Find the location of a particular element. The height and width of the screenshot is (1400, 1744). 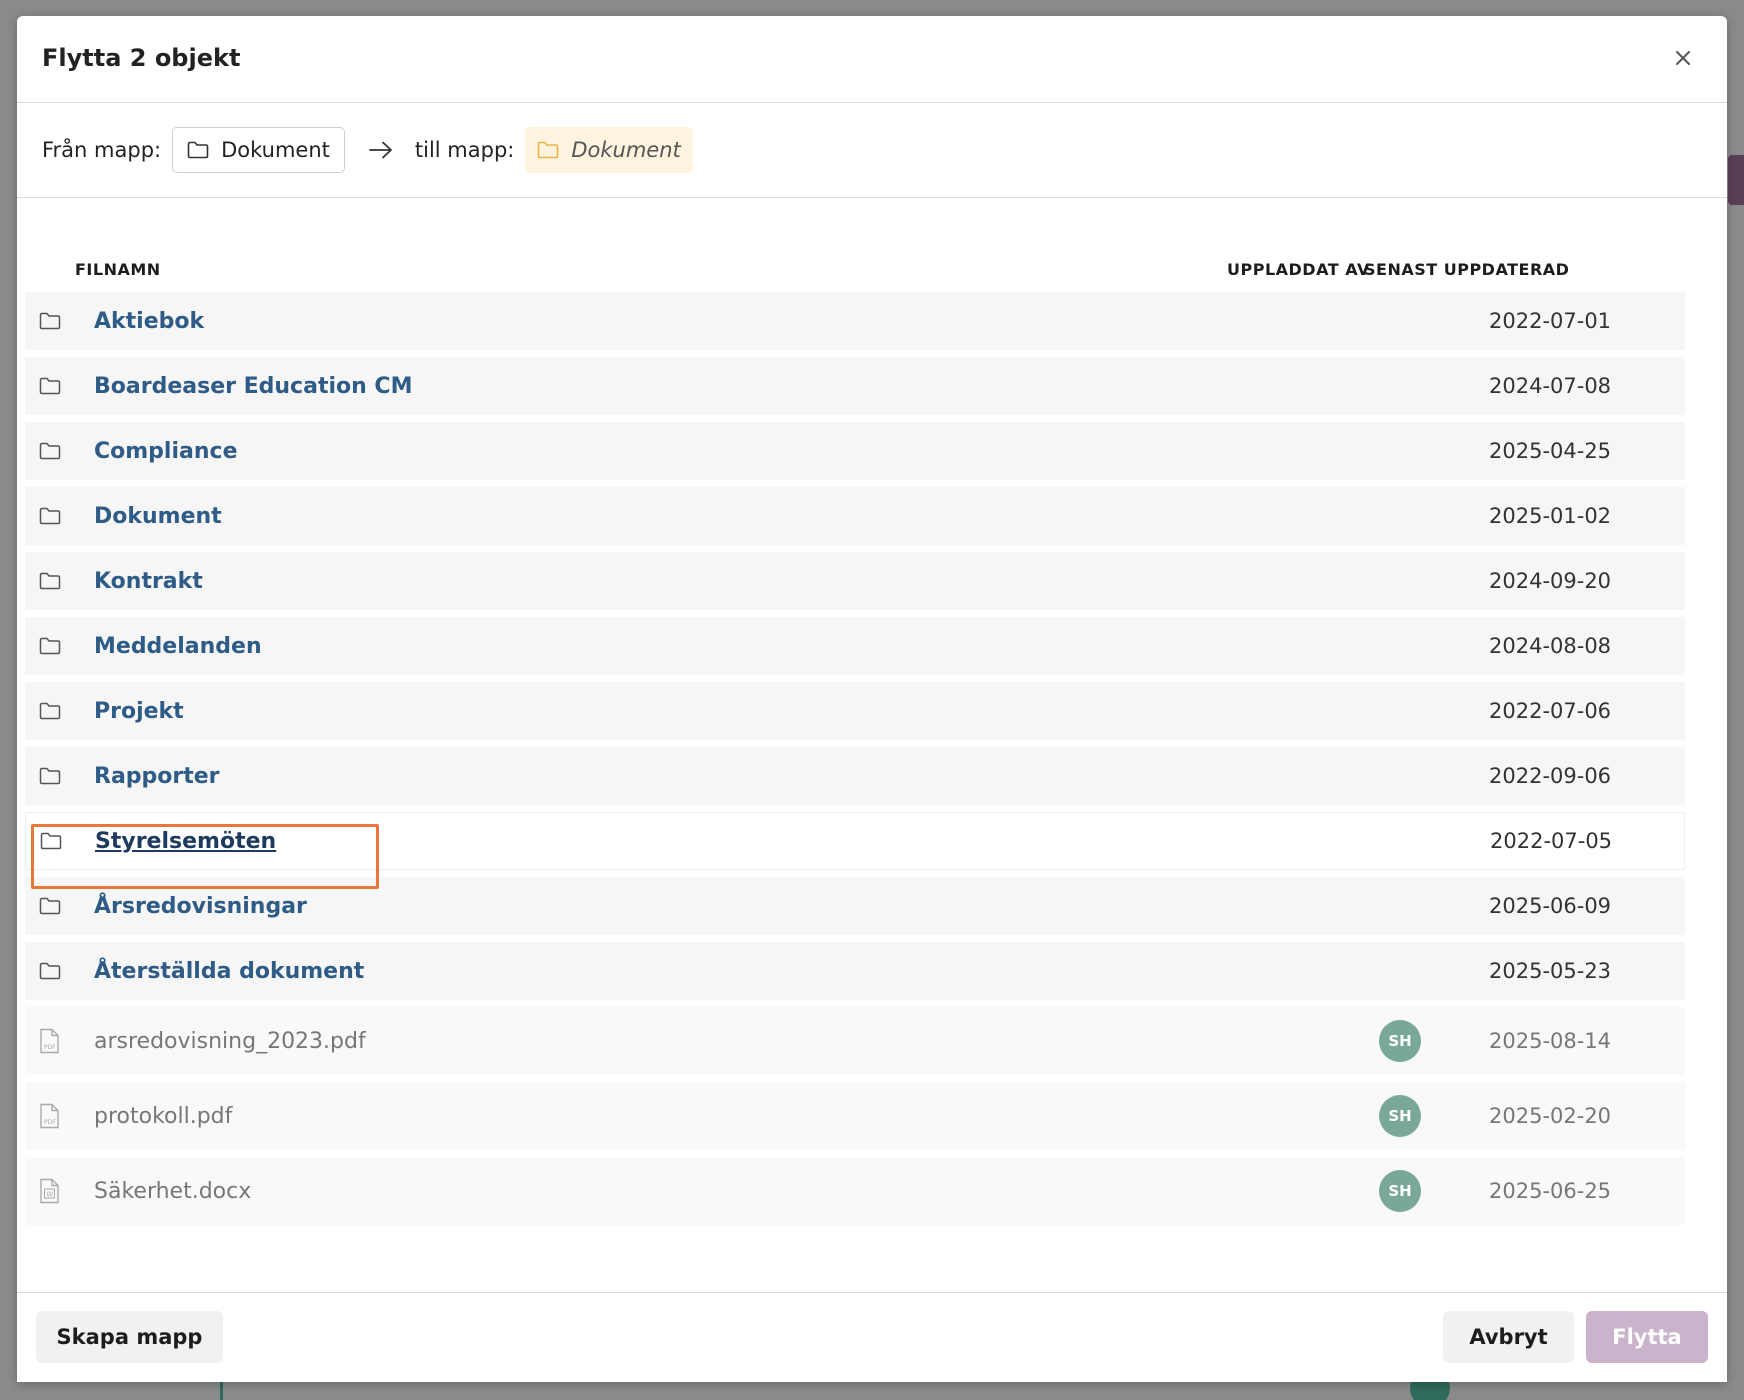

close-icon is located at coordinates (1683, 58).